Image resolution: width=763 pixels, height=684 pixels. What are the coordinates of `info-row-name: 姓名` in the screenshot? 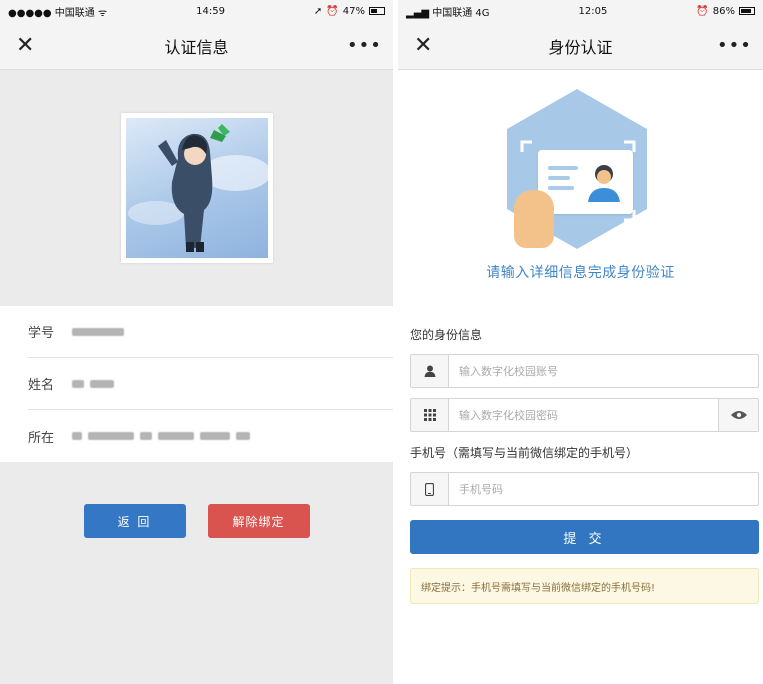 It's located at (210, 384).